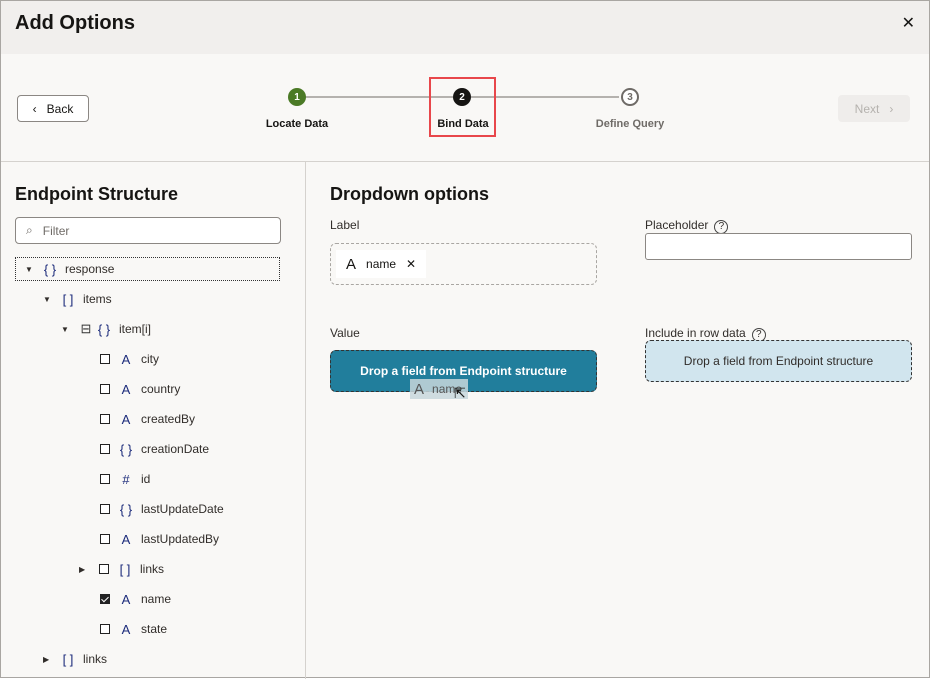 This screenshot has width=930, height=679. I want to click on step-3-indicator: 3, so click(630, 97).